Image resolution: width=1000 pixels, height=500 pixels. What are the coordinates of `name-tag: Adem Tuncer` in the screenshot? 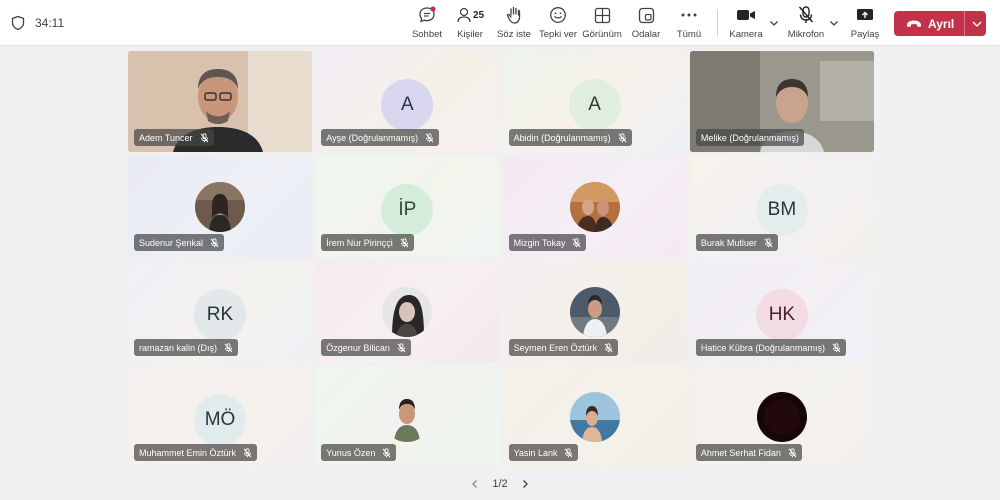 It's located at (174, 137).